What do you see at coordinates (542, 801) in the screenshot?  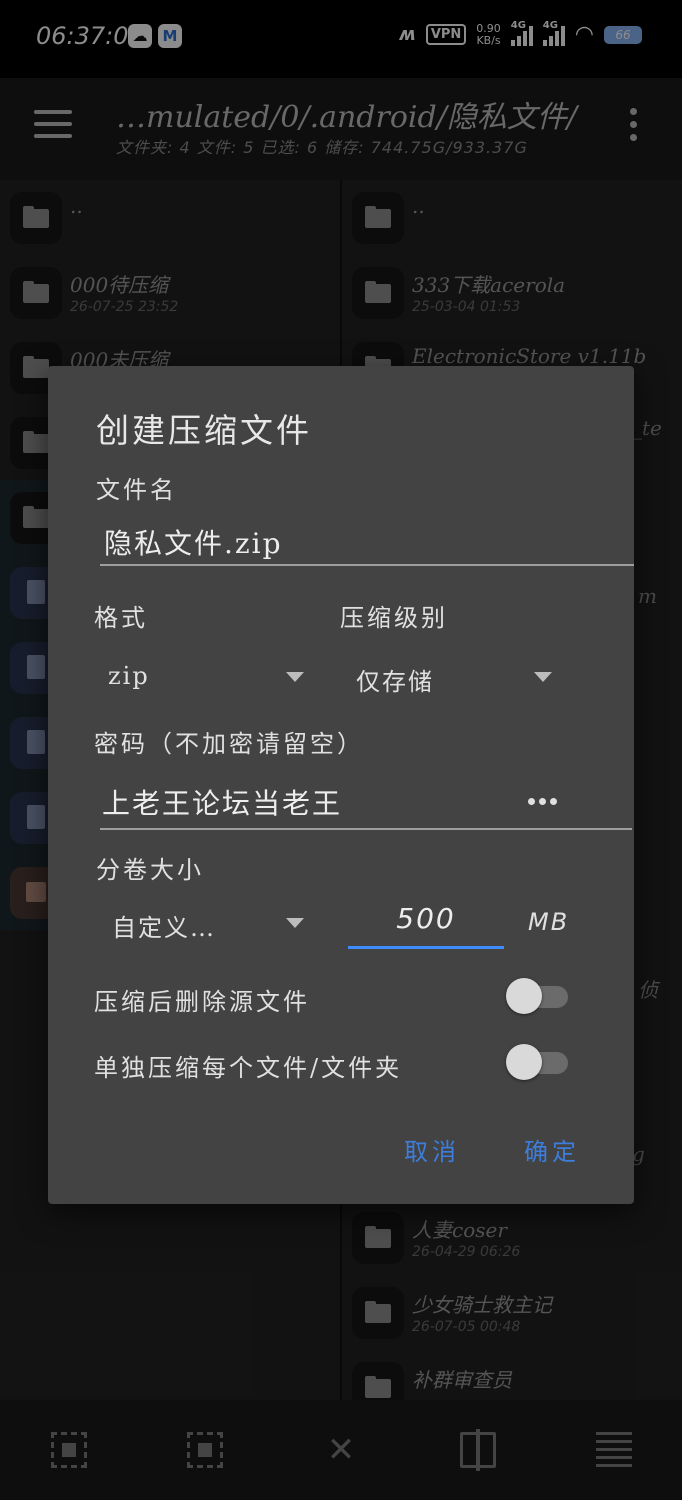 I see `show-password-icon` at bounding box center [542, 801].